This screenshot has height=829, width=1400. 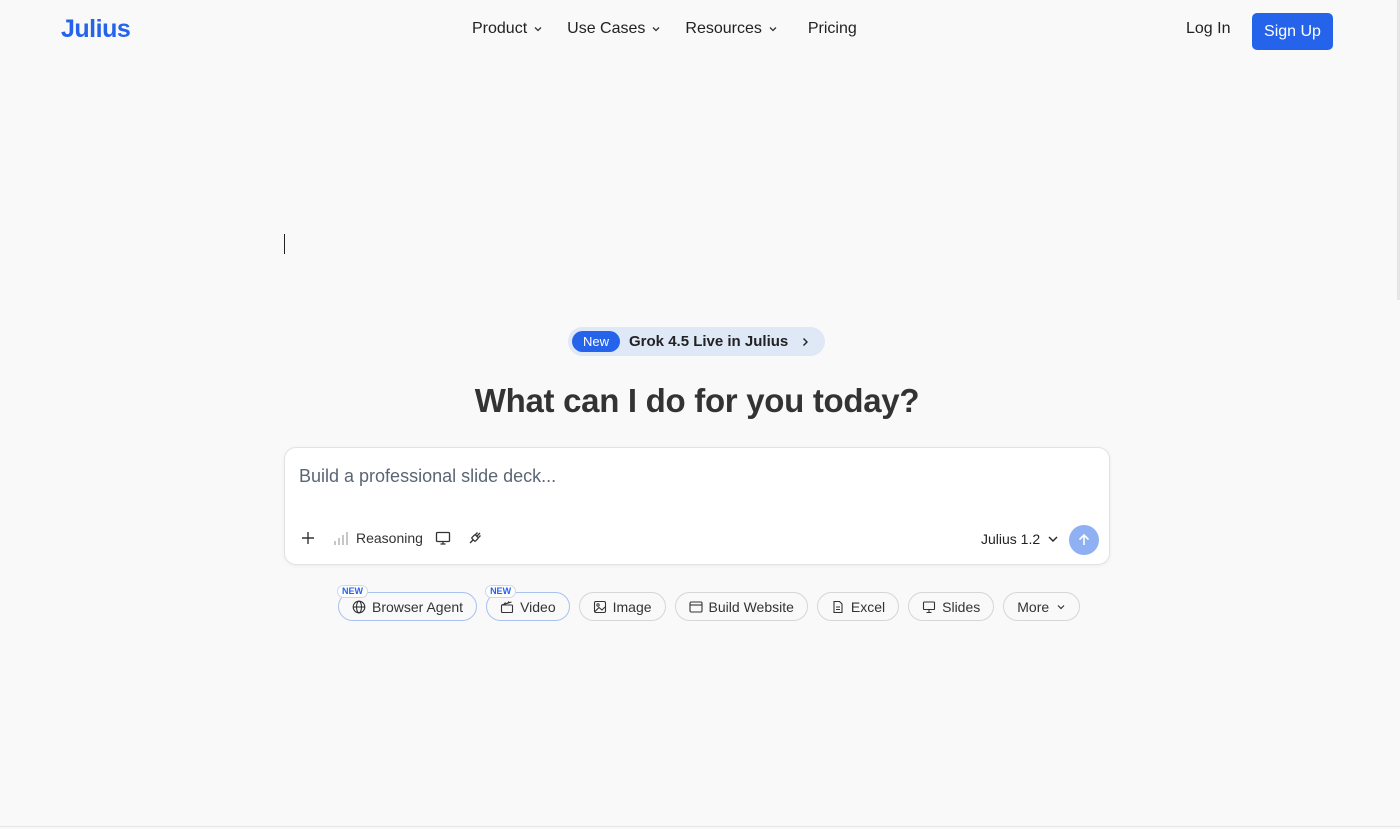 I want to click on chip-label: More, so click(x=1033, y=606).